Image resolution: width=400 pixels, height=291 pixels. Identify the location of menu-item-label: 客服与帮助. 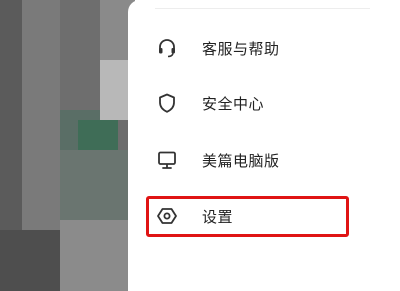
(241, 48).